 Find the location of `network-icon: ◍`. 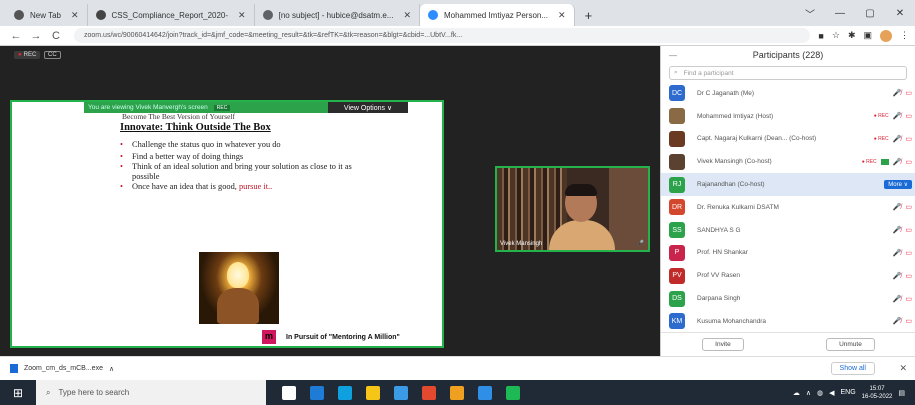

network-icon: ◍ is located at coordinates (820, 393).